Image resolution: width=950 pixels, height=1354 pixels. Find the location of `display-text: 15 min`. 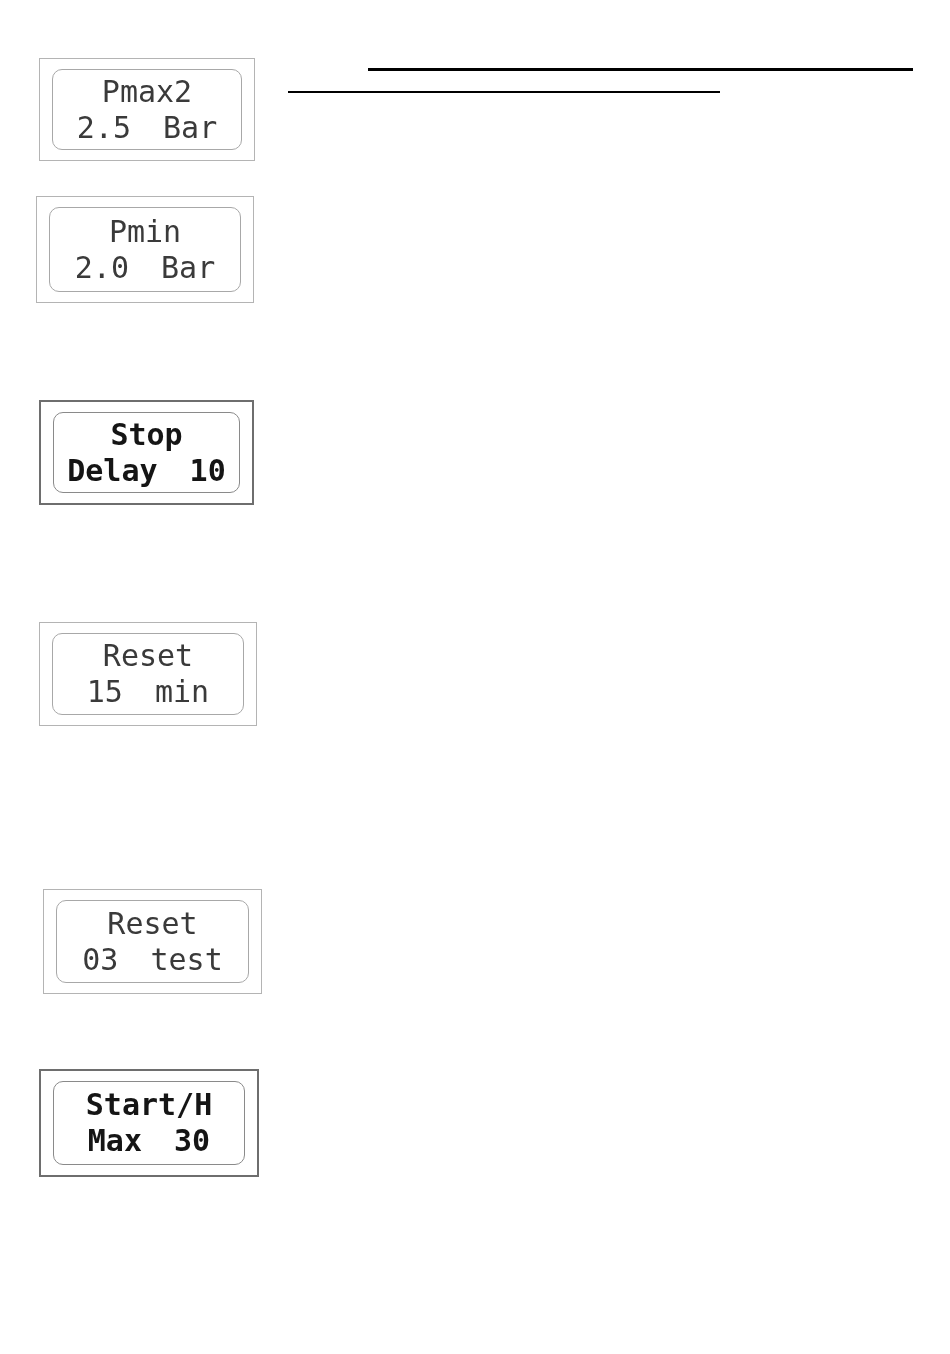

display-text: 15 min is located at coordinates (148, 692).